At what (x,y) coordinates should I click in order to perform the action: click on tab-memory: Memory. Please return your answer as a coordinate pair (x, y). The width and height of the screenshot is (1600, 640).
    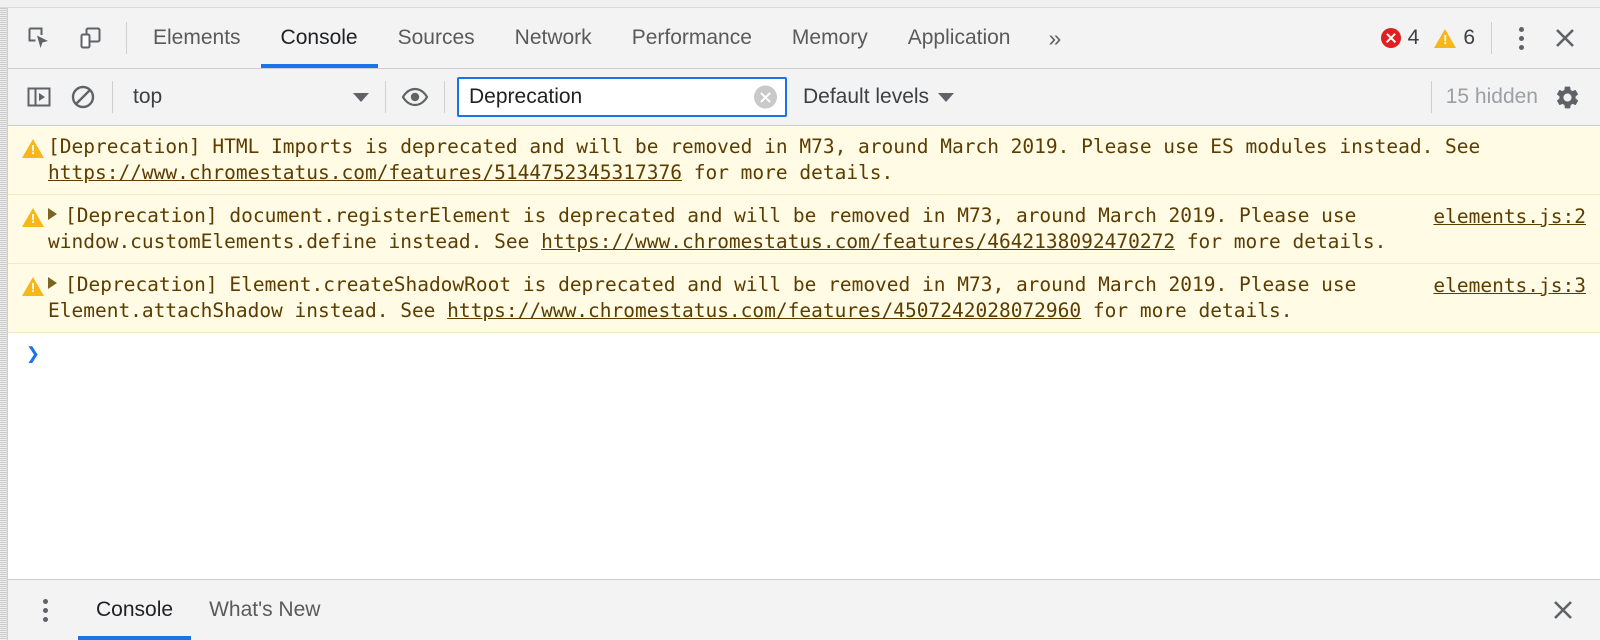
    Looking at the image, I should click on (830, 38).